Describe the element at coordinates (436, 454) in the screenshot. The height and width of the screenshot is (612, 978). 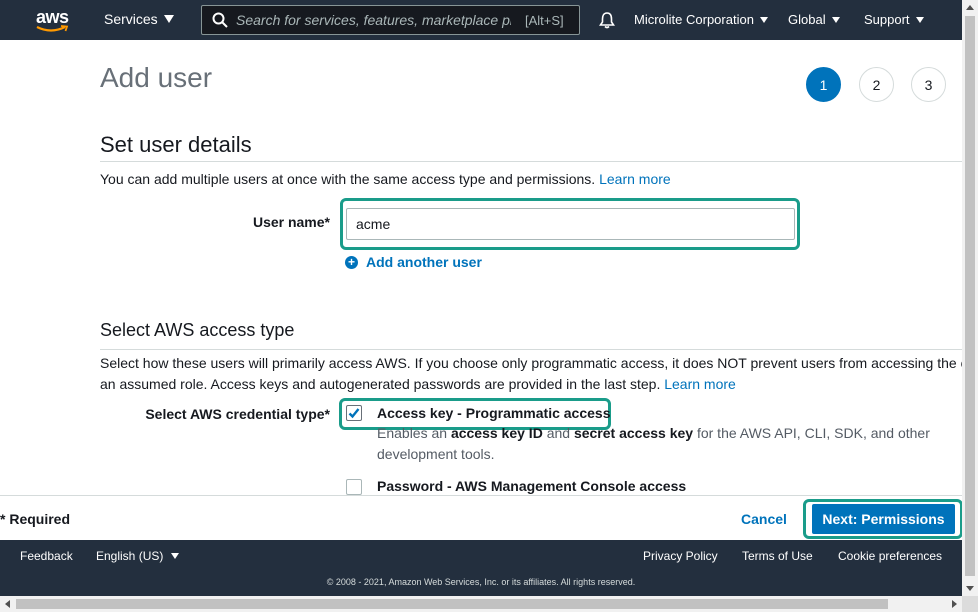
I see `desc-text: development tools.` at that location.